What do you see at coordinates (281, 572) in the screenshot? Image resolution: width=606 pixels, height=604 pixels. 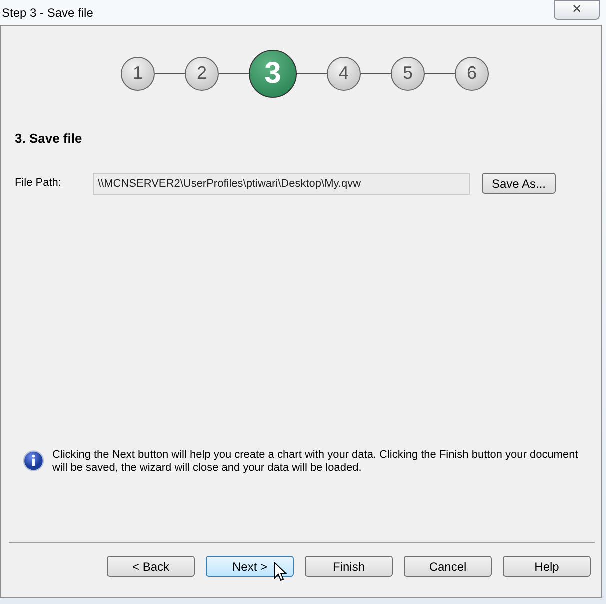 I see `cursor-icon` at bounding box center [281, 572].